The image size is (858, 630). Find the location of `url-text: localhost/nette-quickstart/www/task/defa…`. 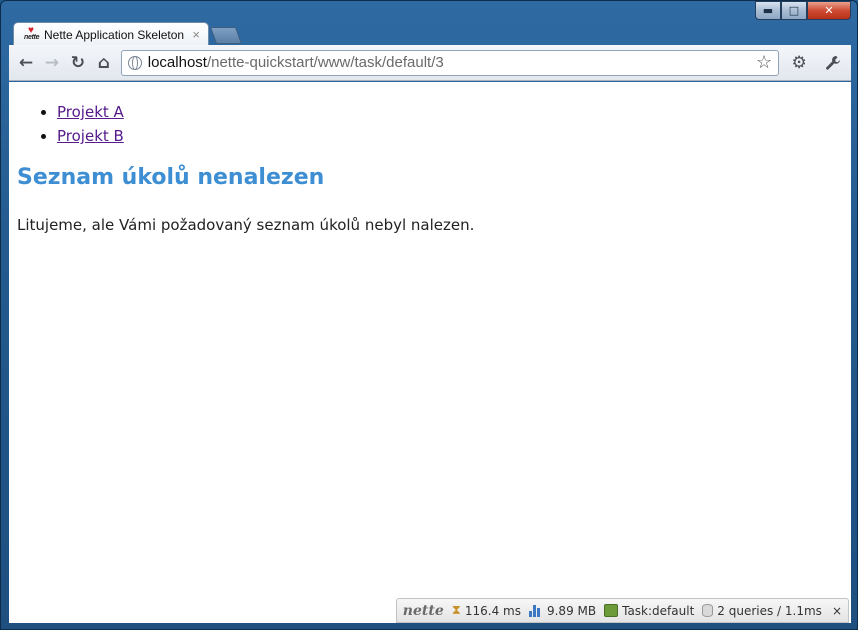

url-text: localhost/nette-quickstart/www/task/defa… is located at coordinates (452, 62).